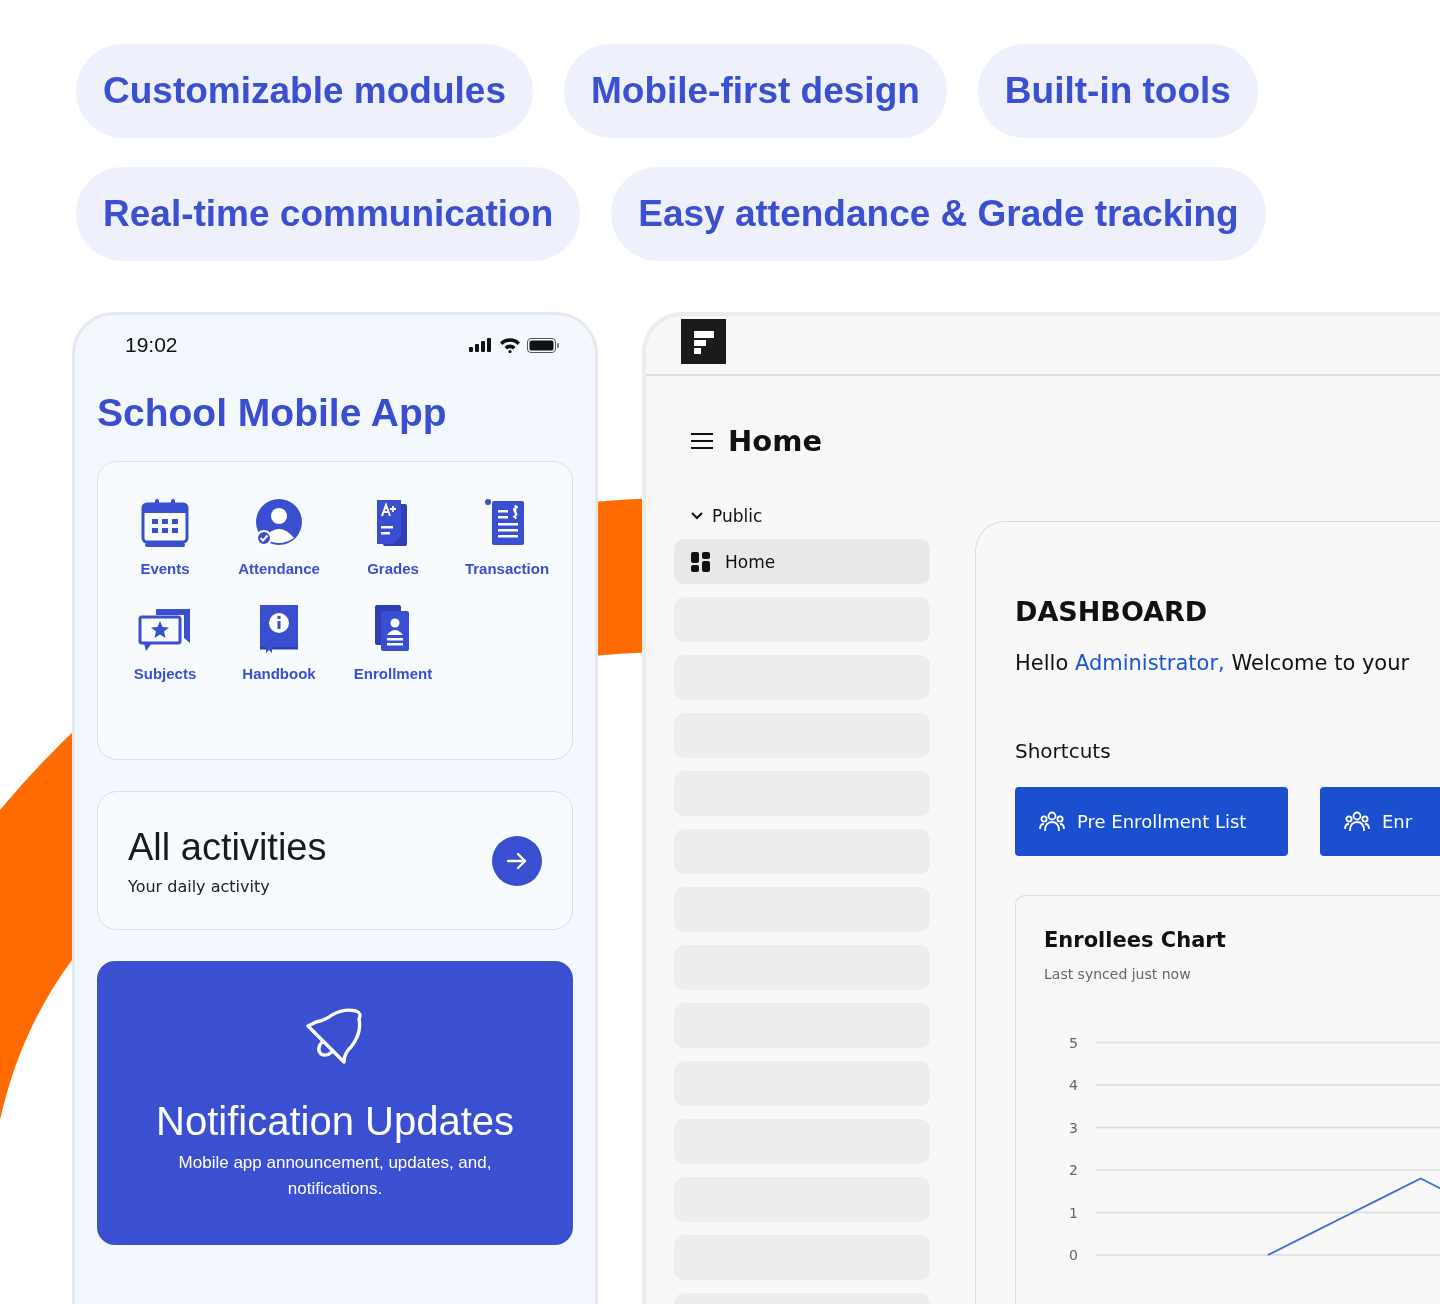  I want to click on activities-subtitle: Your daily activity, so click(199, 886).